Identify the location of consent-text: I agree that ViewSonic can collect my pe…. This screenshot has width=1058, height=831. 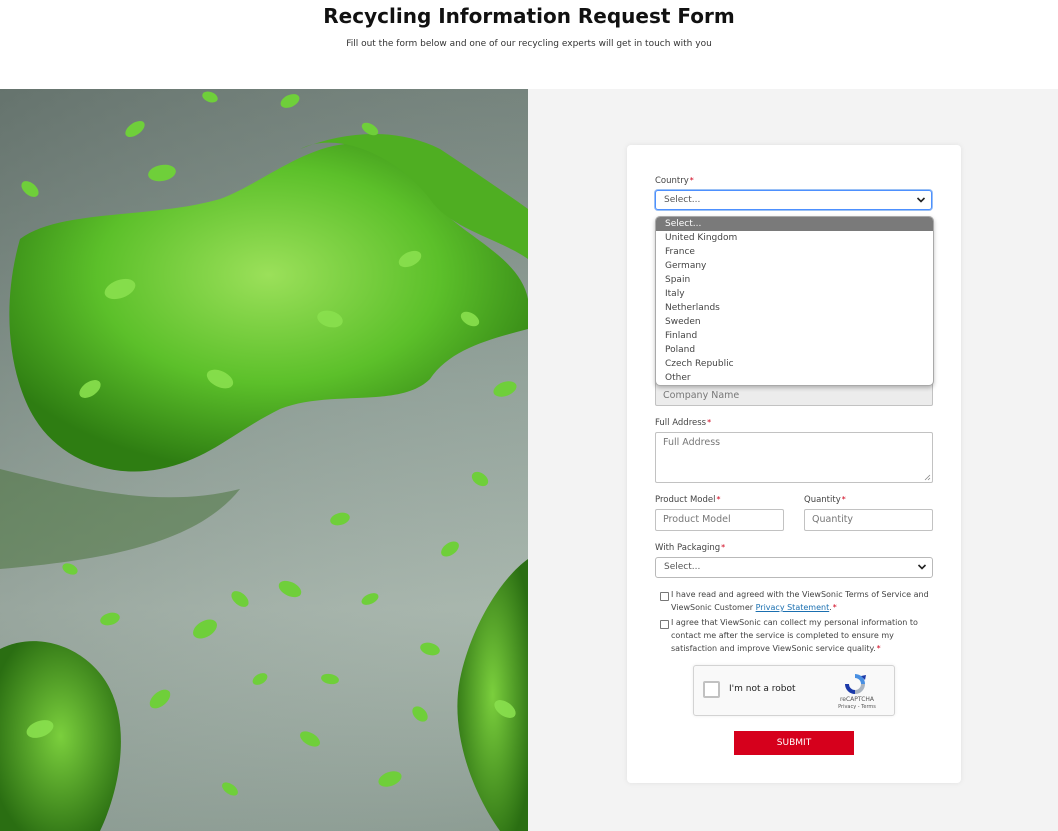
(794, 635).